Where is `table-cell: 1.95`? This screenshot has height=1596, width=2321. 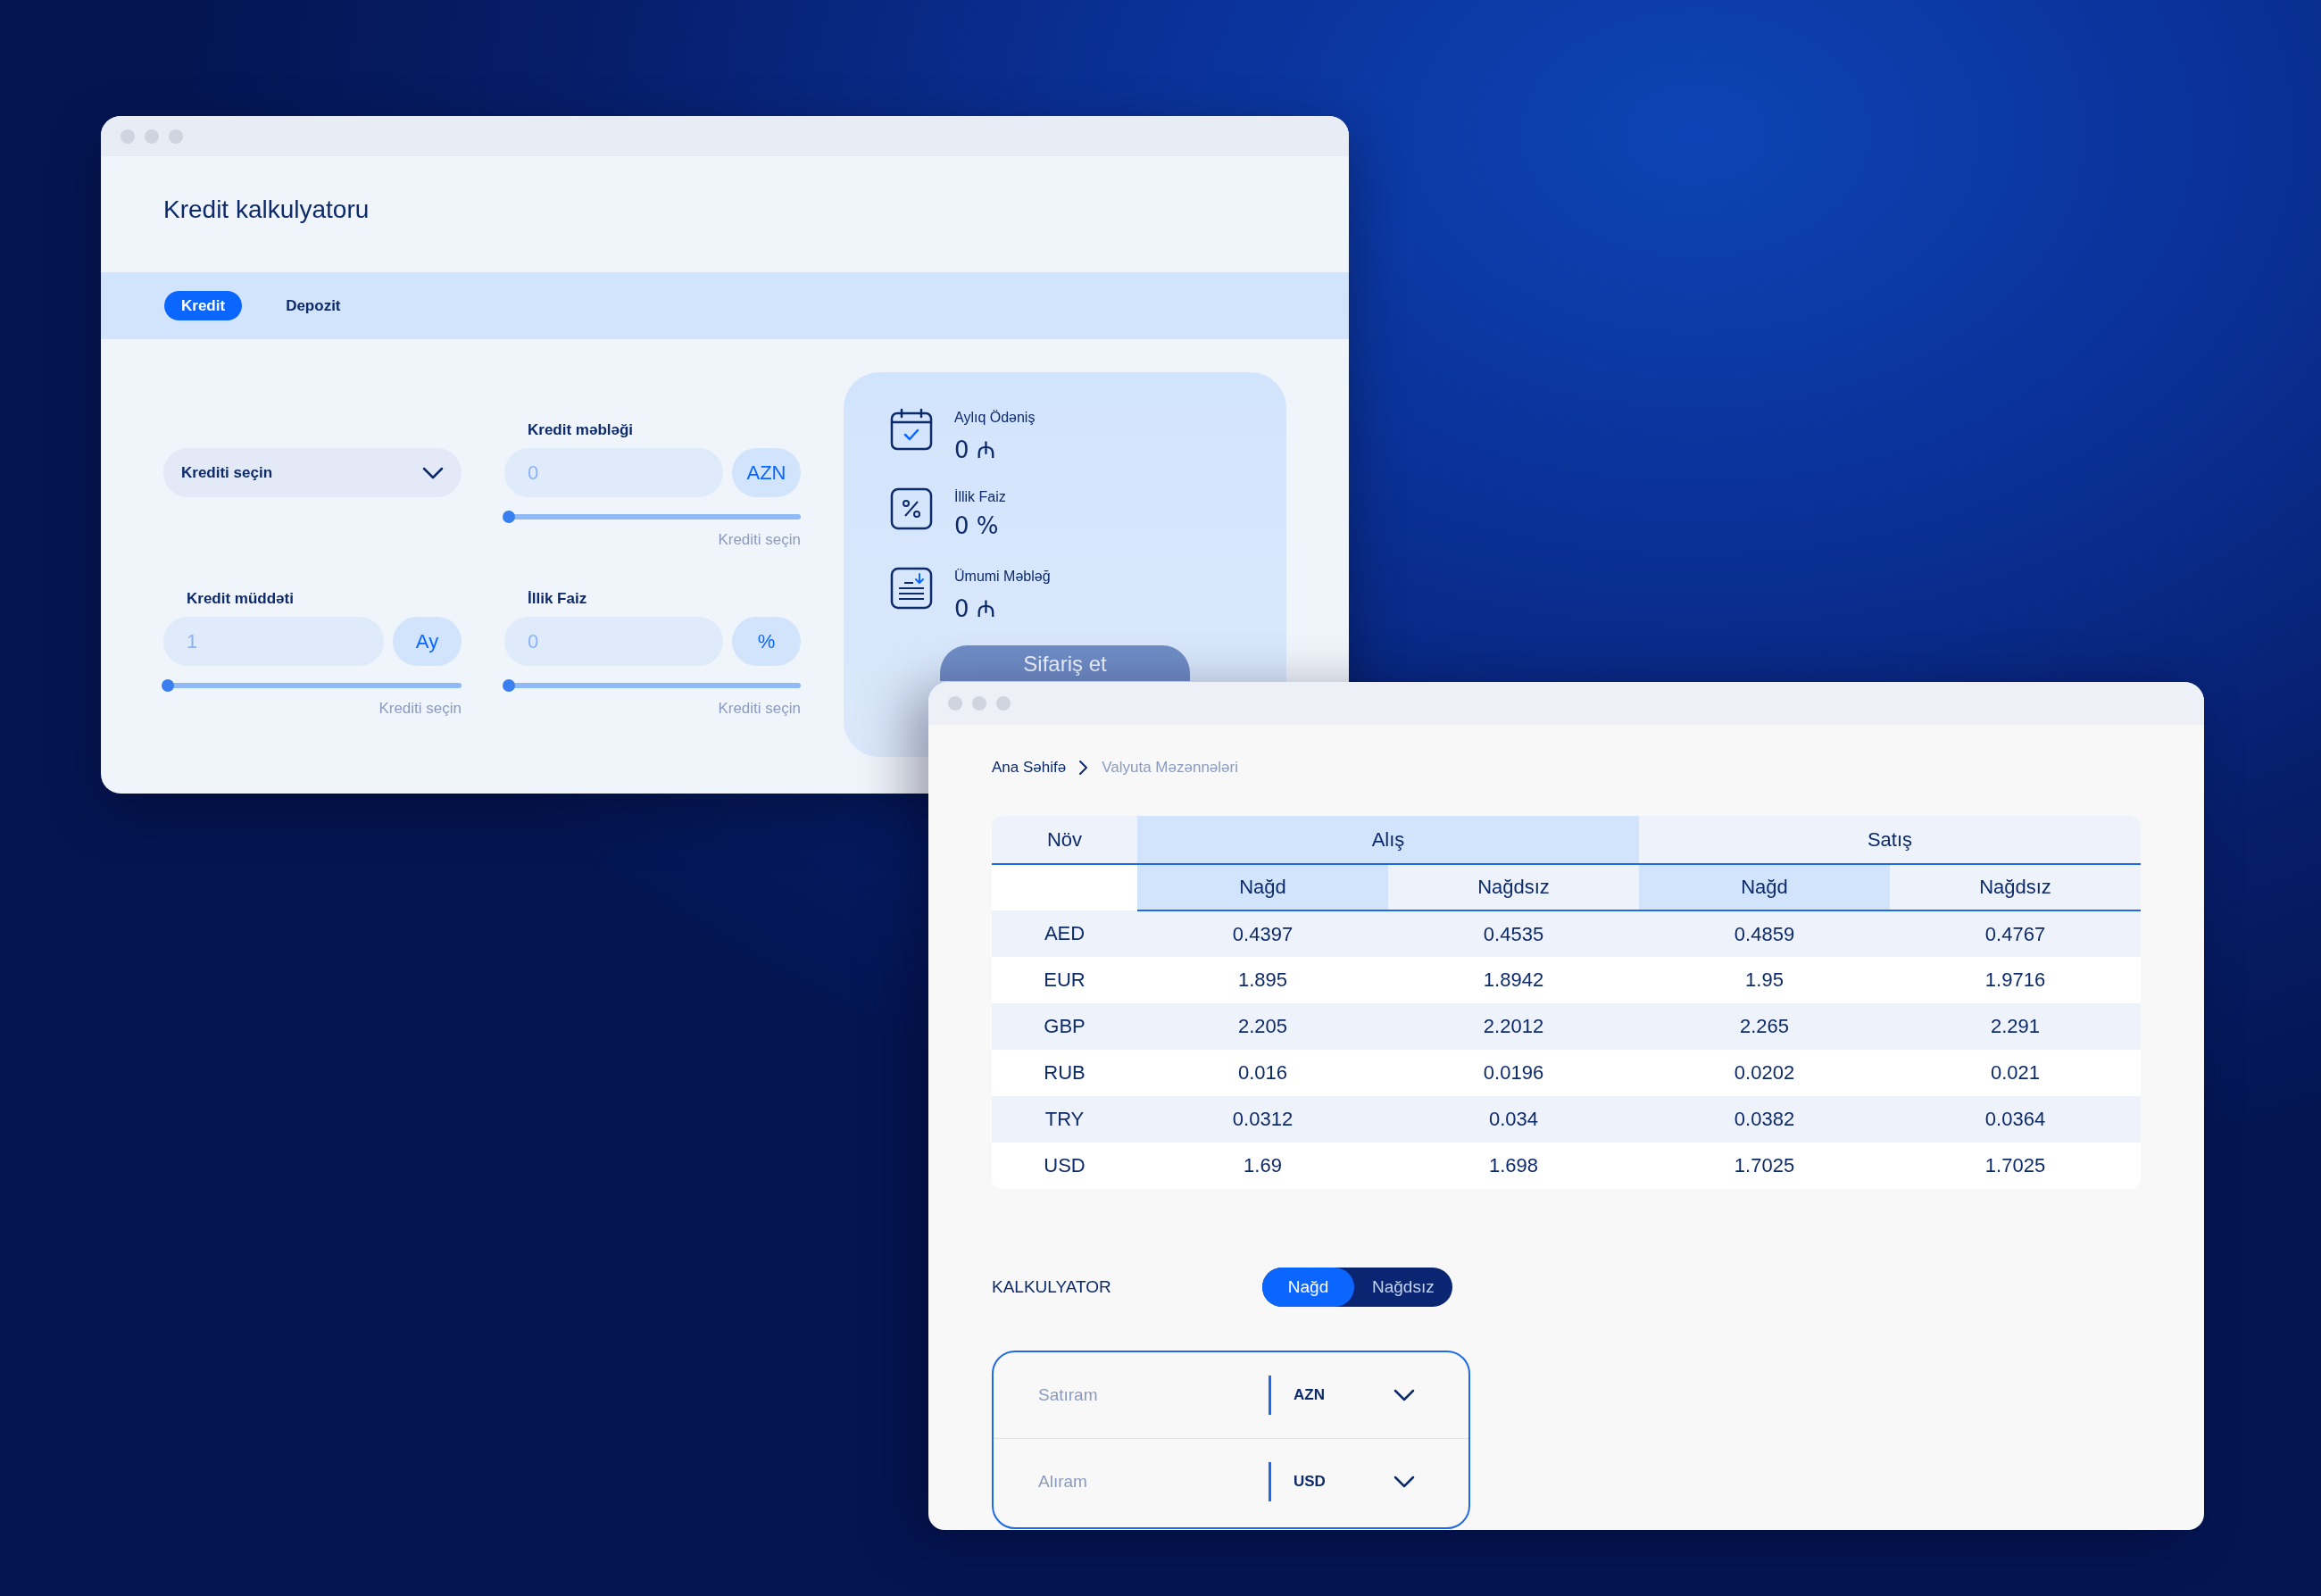
table-cell: 1.95 is located at coordinates (1764, 980).